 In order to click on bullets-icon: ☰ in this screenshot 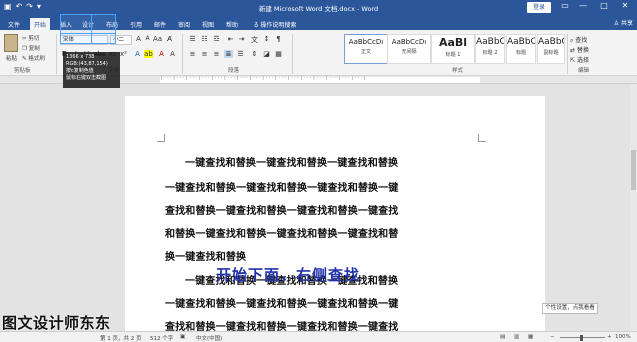, I will do `click(192, 39)`.